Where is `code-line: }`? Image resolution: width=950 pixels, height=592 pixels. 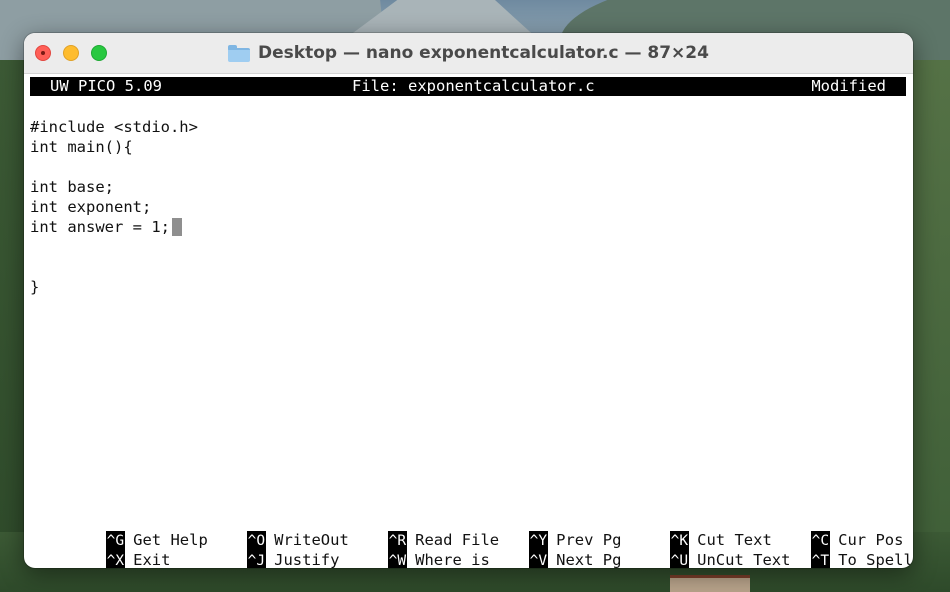
code-line: } is located at coordinates (35, 287).